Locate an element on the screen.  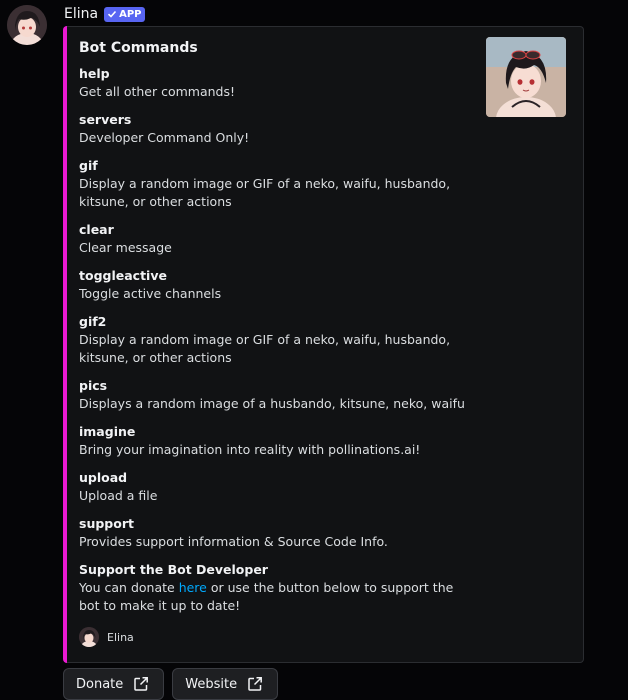
action-buttons: Donate Website is located at coordinates (171, 684).